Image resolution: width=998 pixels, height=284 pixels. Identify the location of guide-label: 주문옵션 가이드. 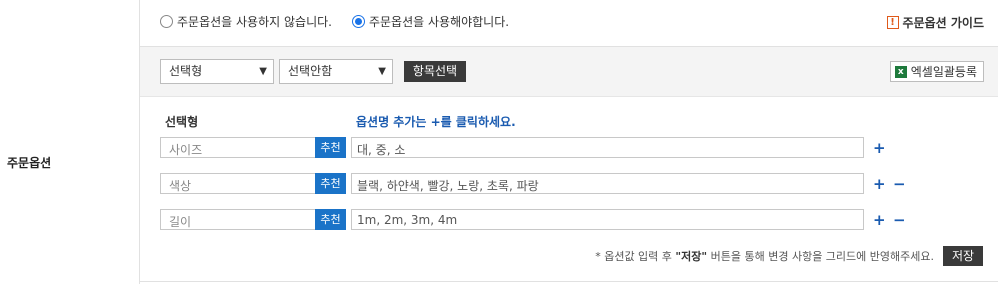
(943, 23).